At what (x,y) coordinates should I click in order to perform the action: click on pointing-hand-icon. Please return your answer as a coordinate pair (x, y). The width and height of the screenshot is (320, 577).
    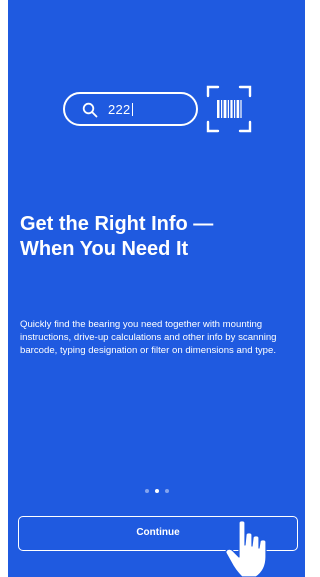
    Looking at the image, I should click on (246, 548).